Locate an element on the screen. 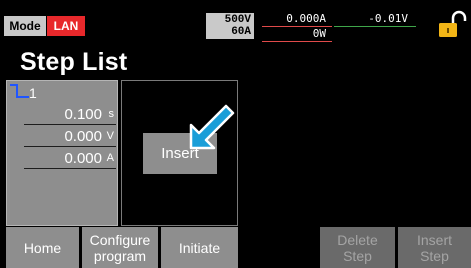  power-reading: 0W is located at coordinates (319, 33).